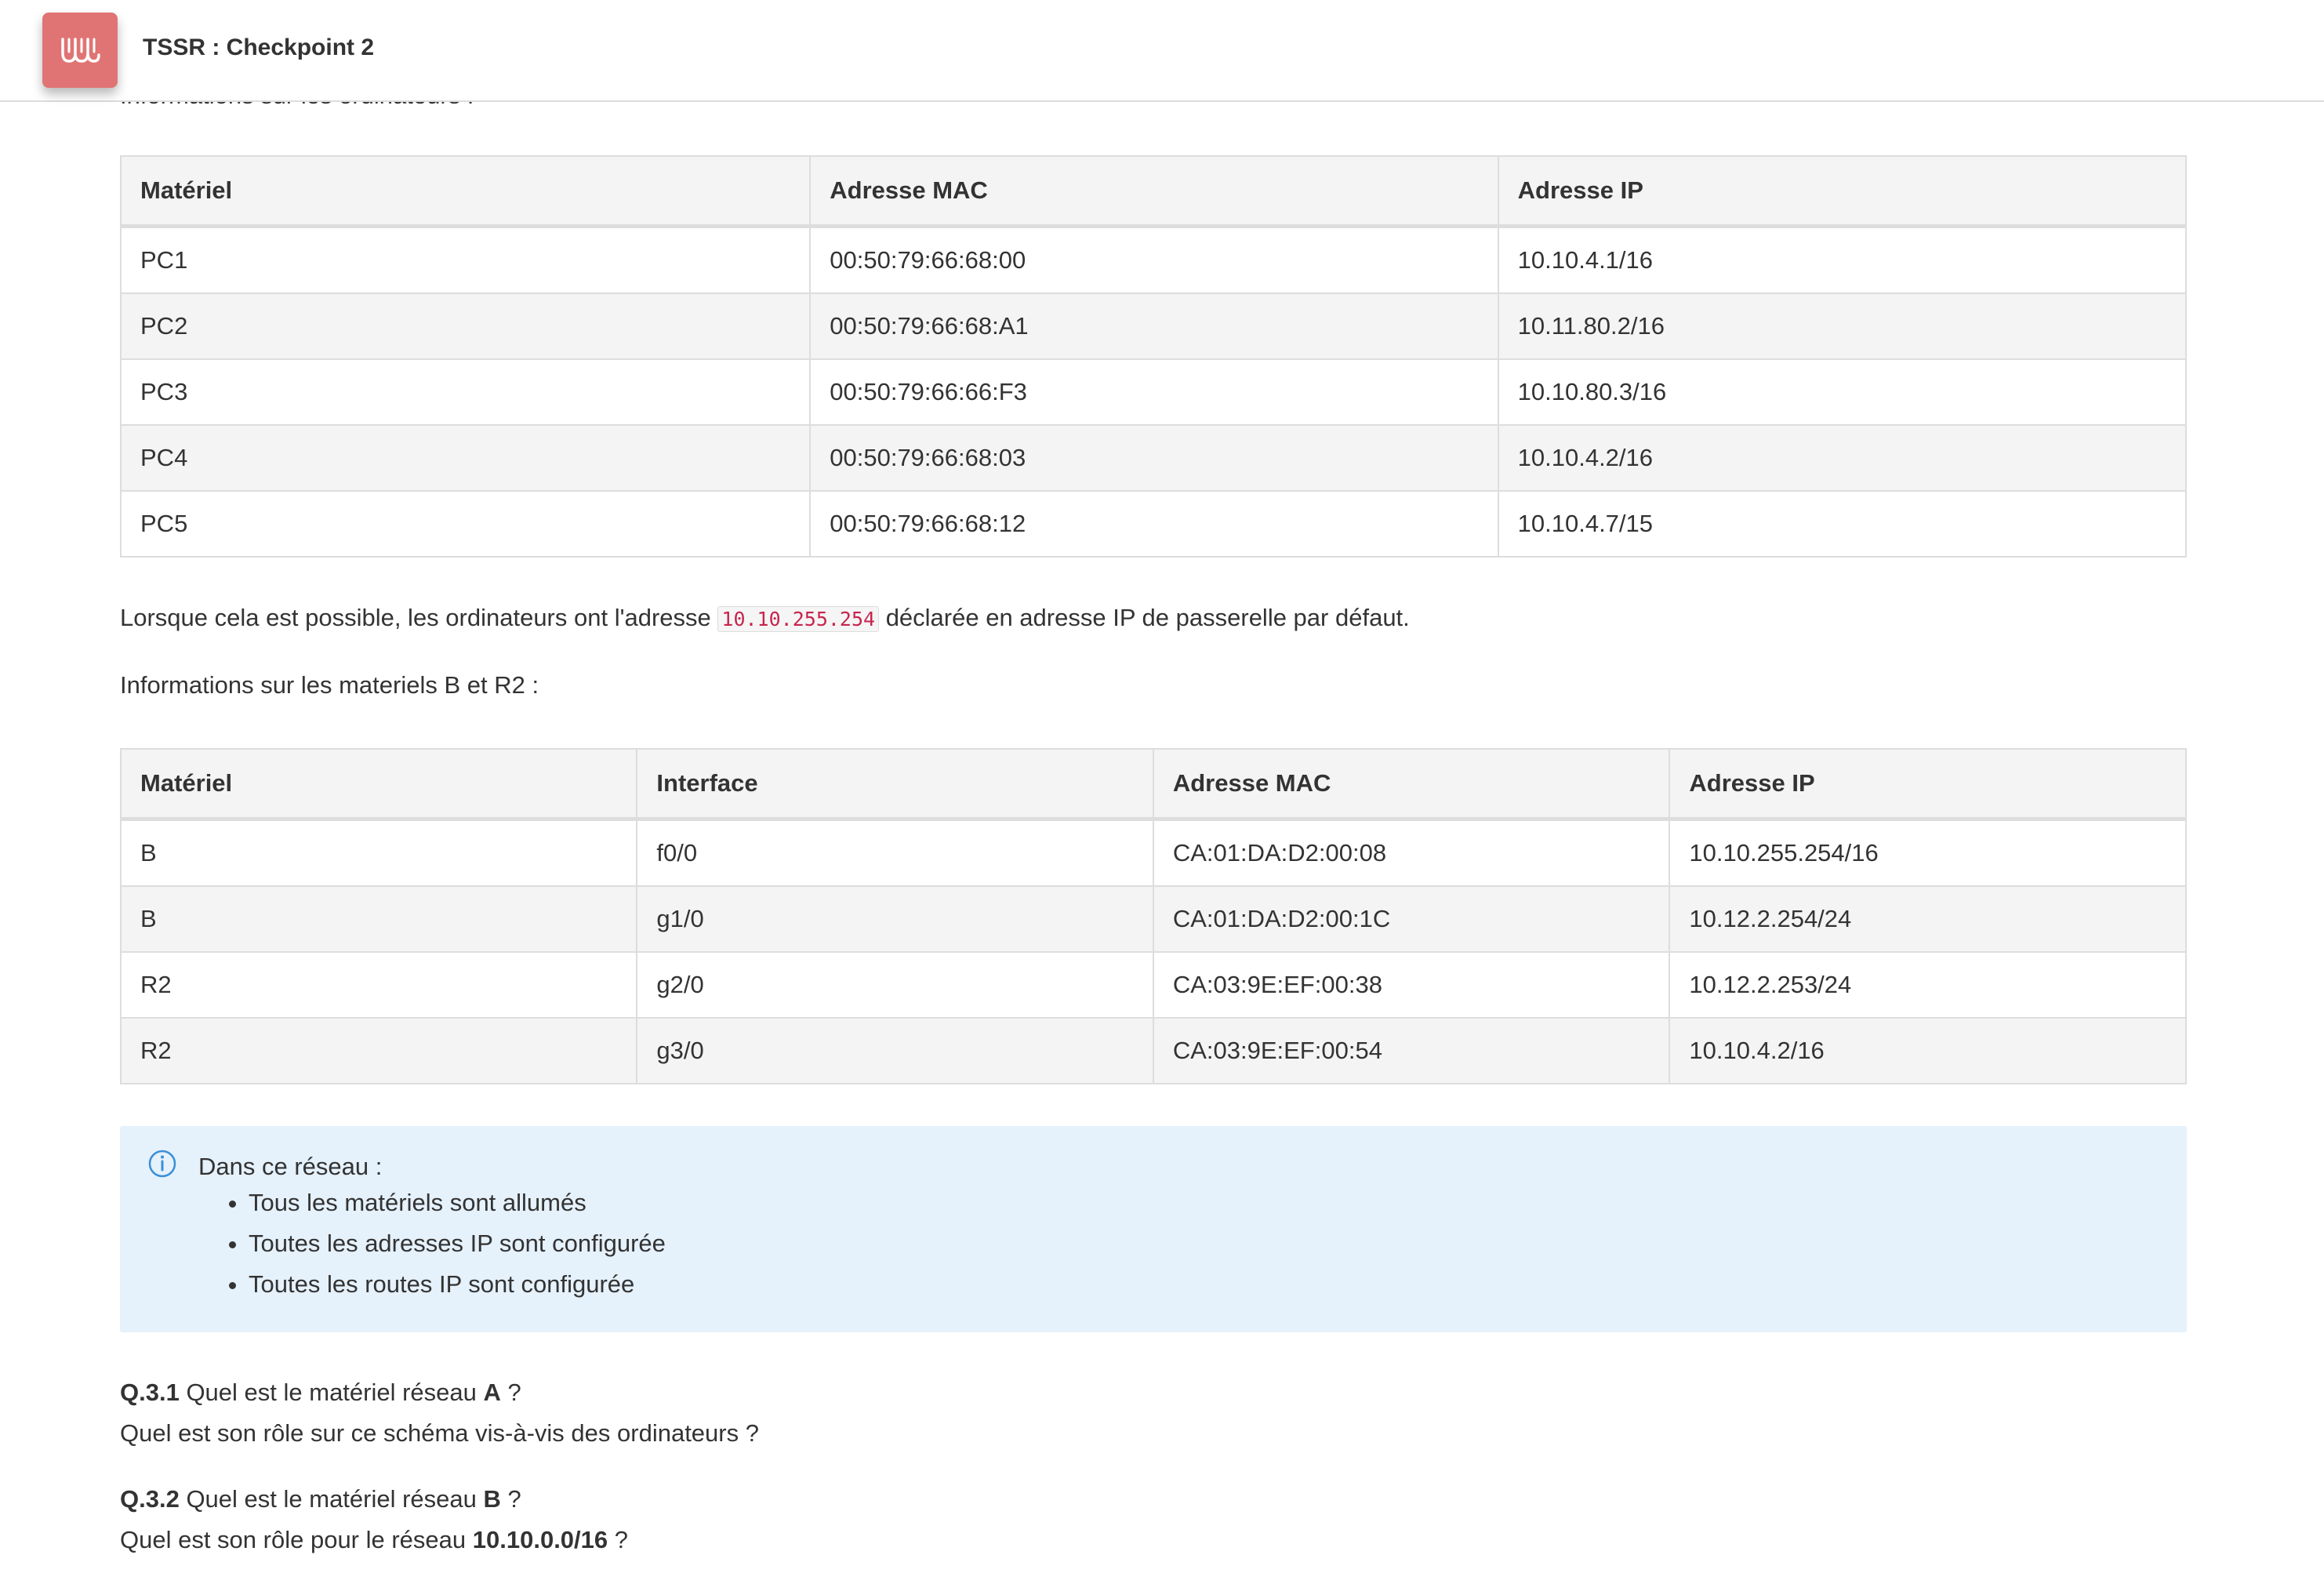  What do you see at coordinates (465, 326) in the screenshot?
I see `table-cell: PC2` at bounding box center [465, 326].